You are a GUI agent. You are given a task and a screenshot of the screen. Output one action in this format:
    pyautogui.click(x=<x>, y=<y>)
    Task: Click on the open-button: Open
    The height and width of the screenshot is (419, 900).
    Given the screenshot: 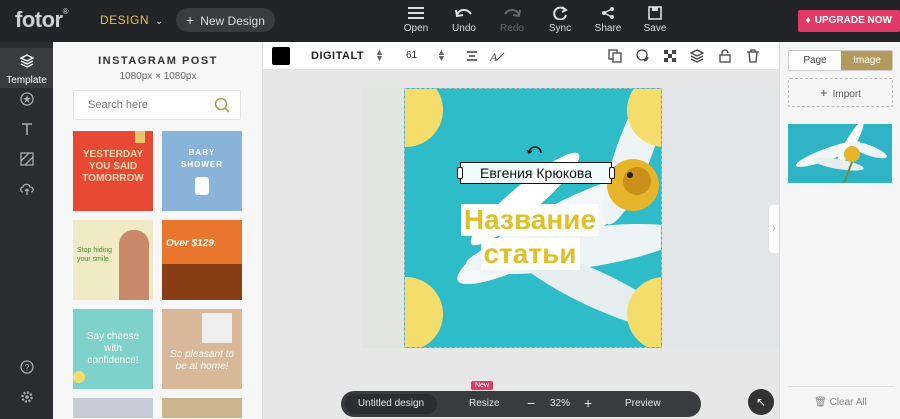 What is the action you would take?
    pyautogui.click(x=416, y=20)
    